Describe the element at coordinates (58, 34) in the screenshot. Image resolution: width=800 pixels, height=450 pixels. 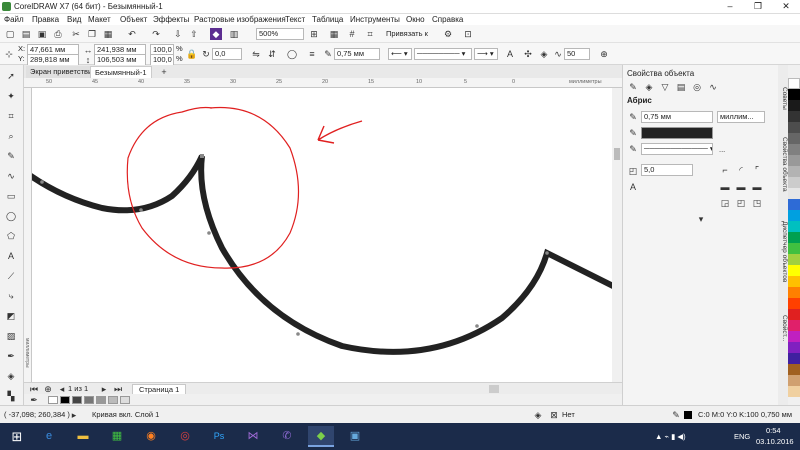
I see `print-icon: ⎙` at that location.